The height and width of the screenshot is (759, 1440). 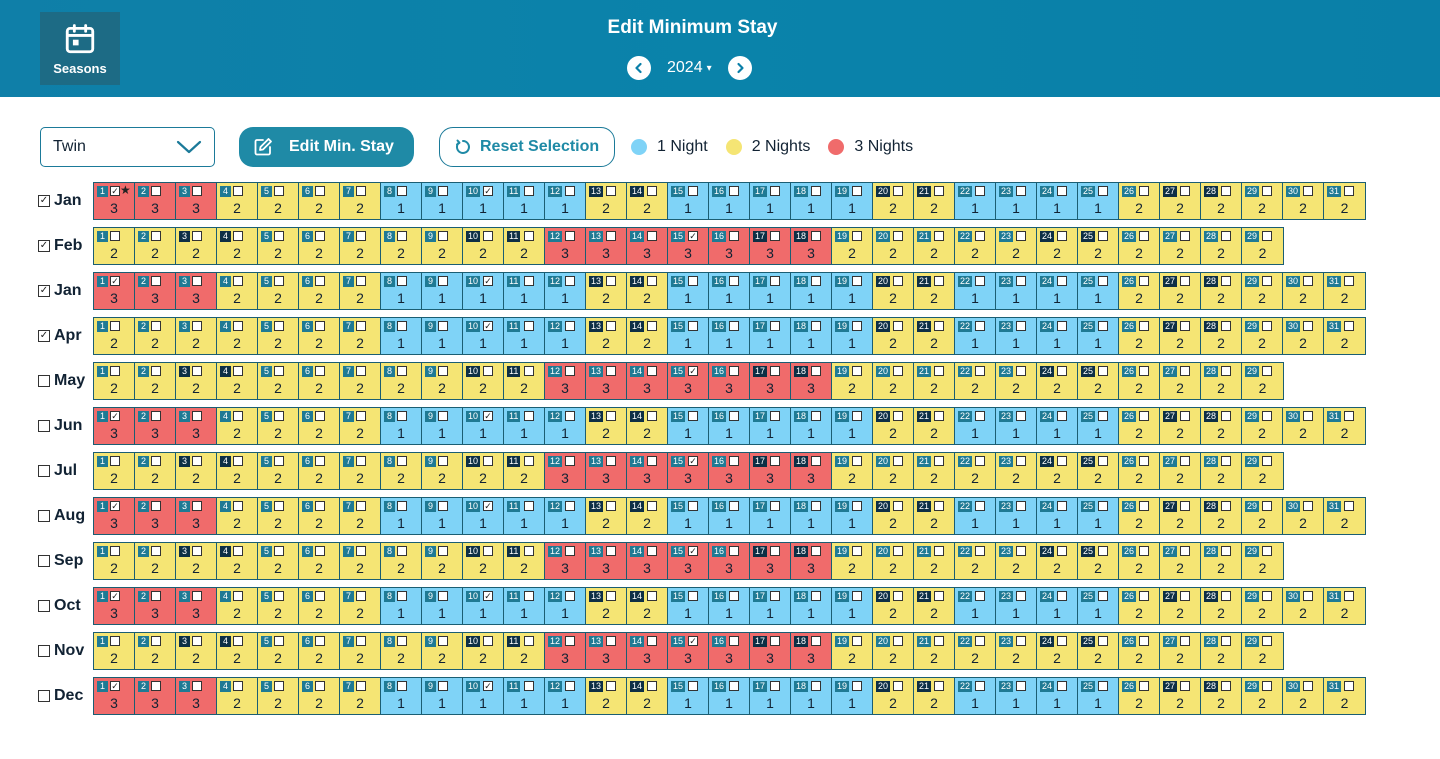 What do you see at coordinates (44, 471) in the screenshot?
I see `month-checkbox` at bounding box center [44, 471].